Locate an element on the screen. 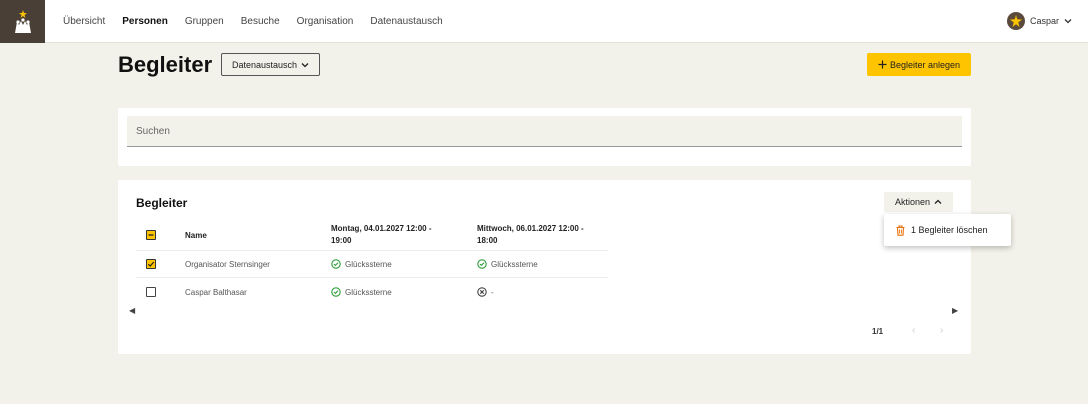 The height and width of the screenshot is (404, 1088). search-card is located at coordinates (544, 137).